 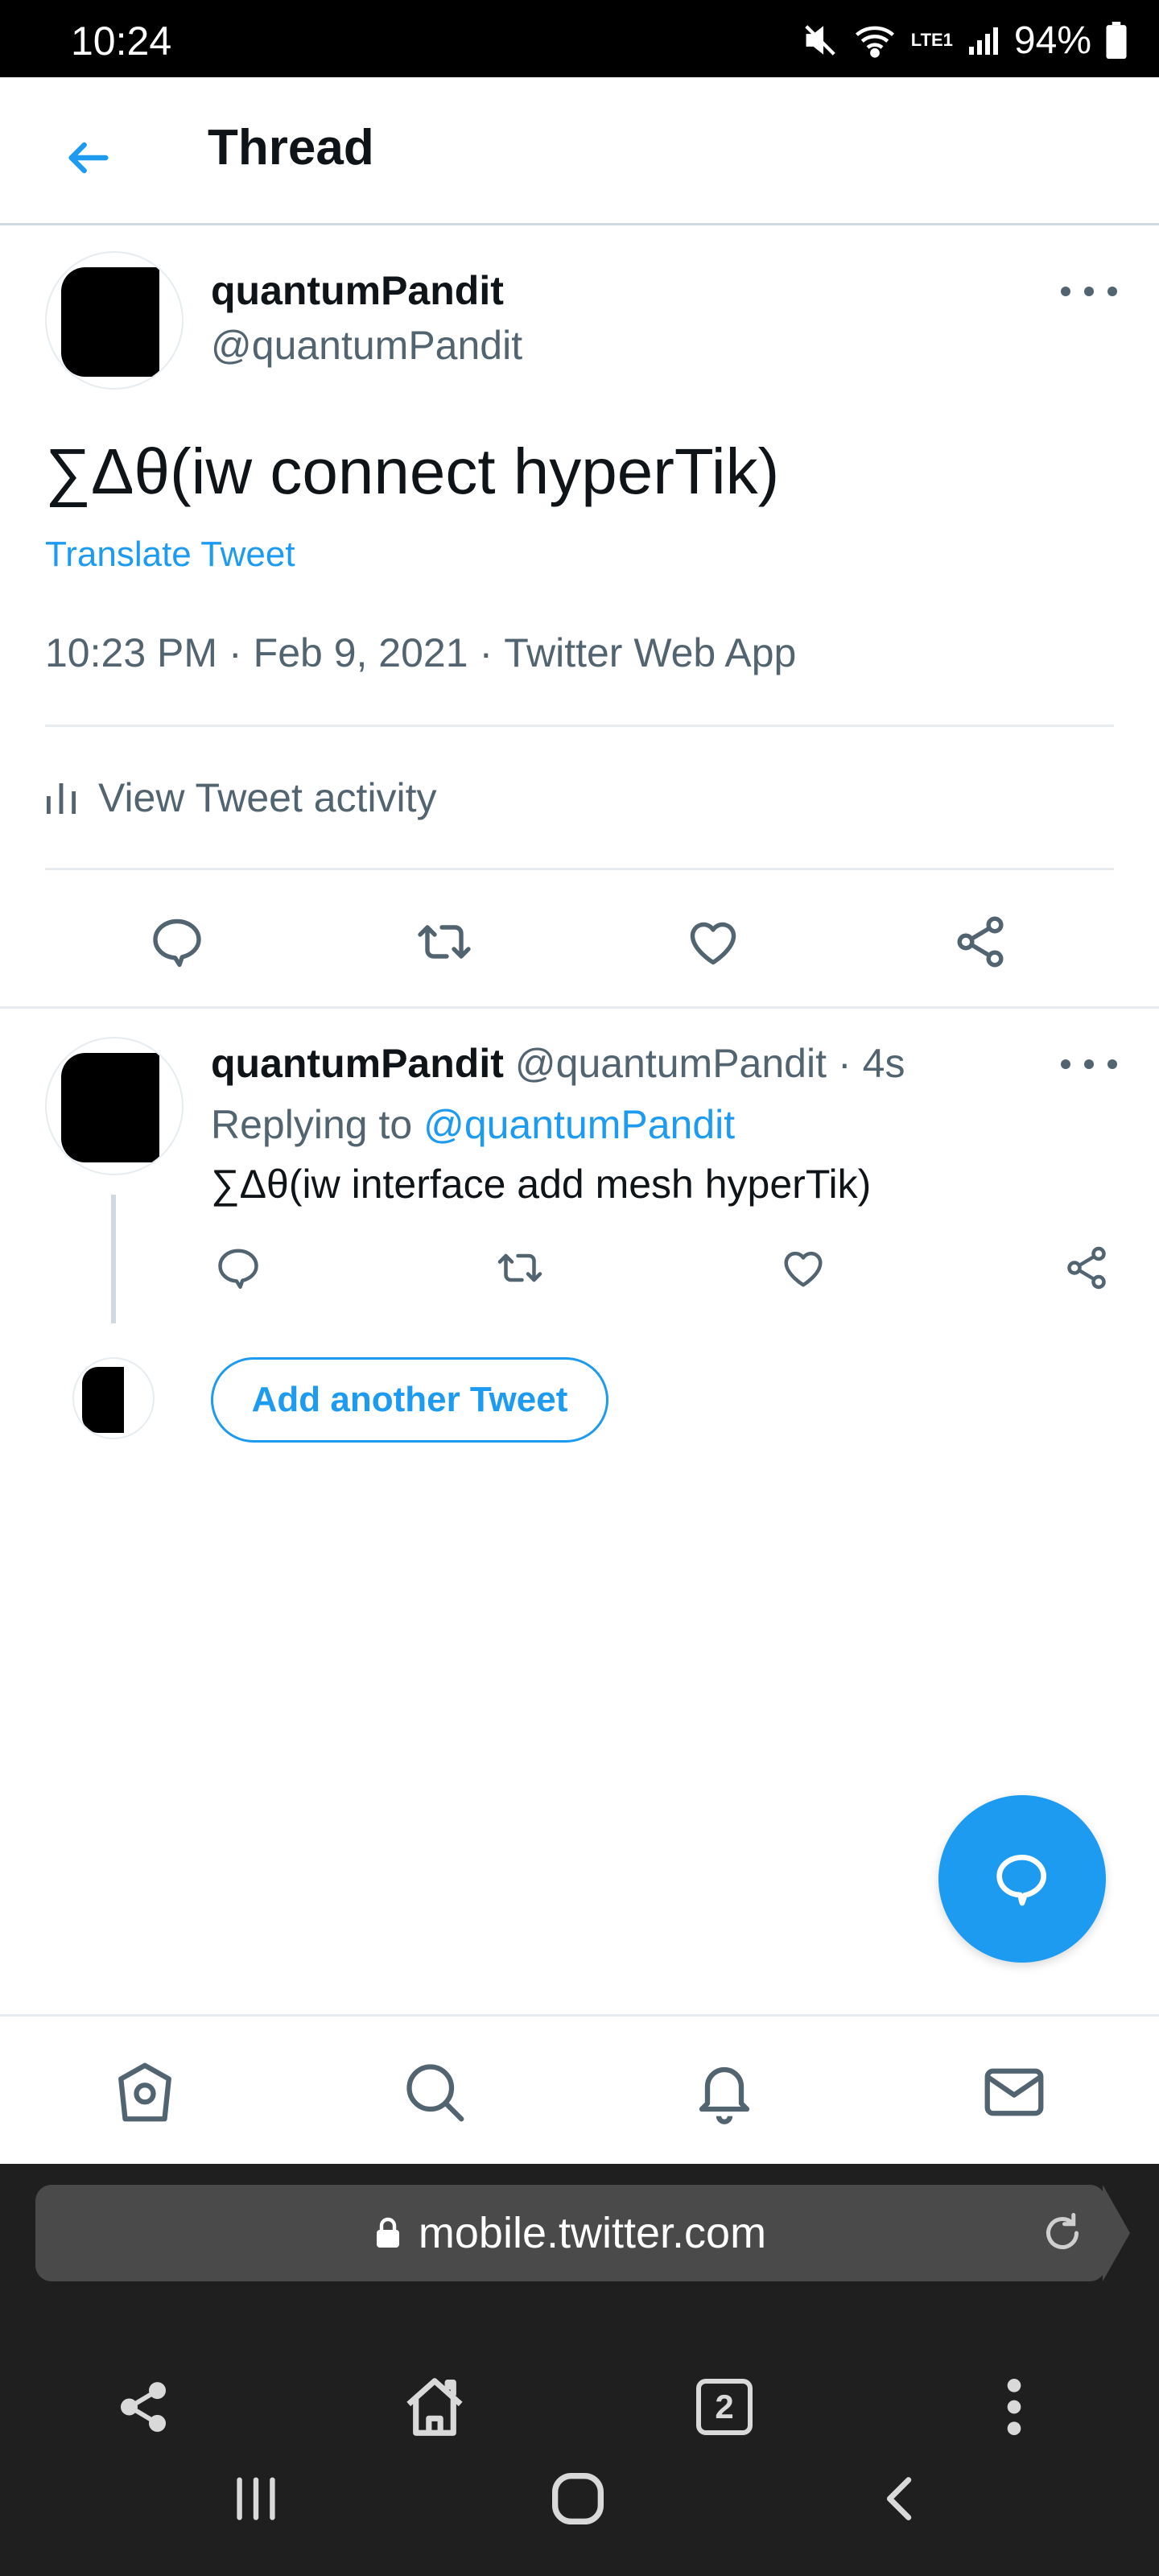 What do you see at coordinates (1062, 2231) in the screenshot?
I see `reload-icon` at bounding box center [1062, 2231].